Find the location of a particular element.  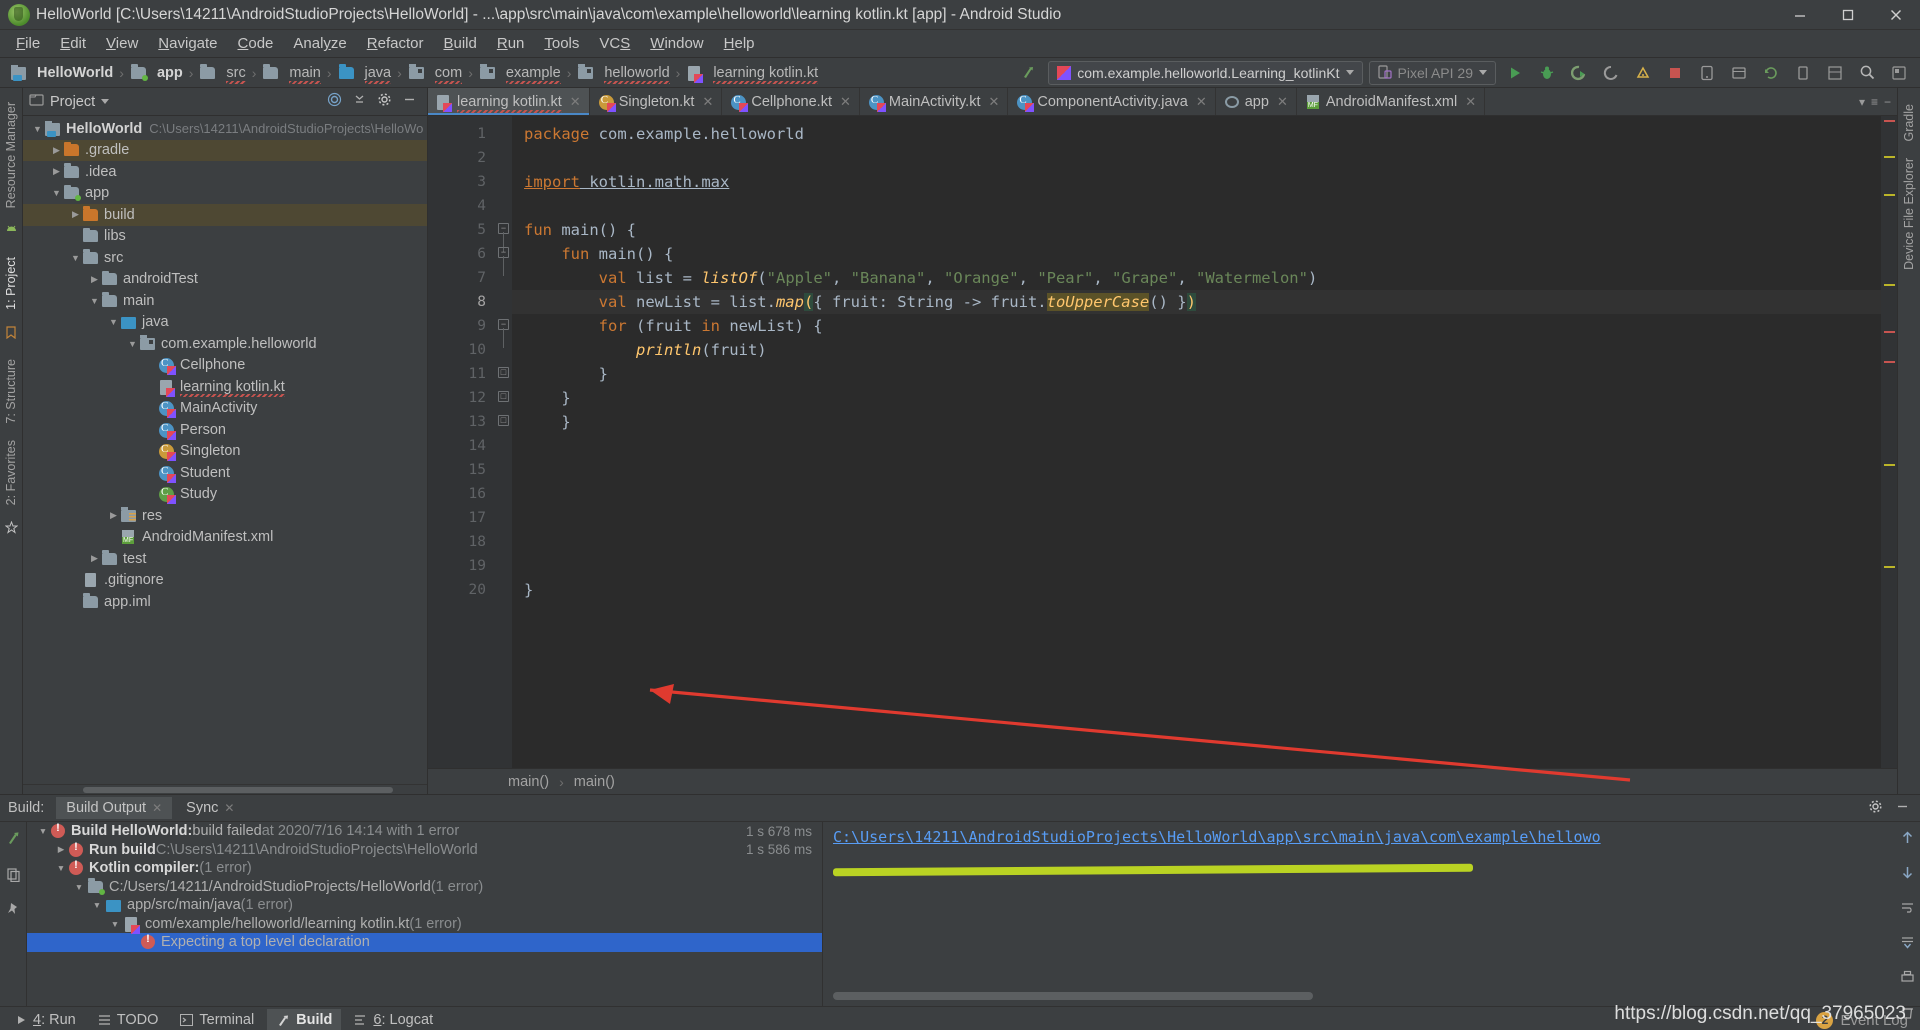

tree-node: Person is located at coordinates (225, 430).